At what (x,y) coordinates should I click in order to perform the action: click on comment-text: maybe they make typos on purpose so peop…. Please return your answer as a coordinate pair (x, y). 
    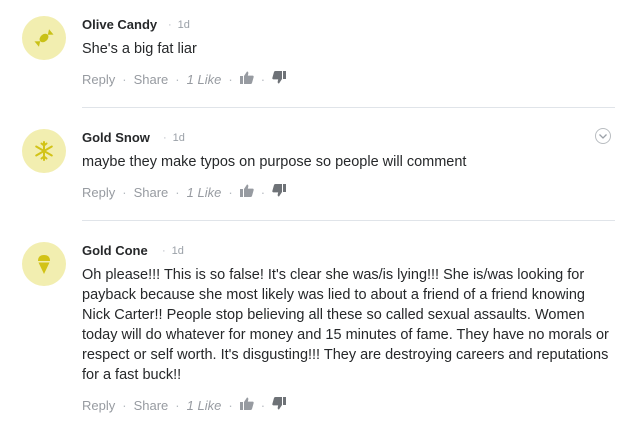
    Looking at the image, I should click on (274, 162).